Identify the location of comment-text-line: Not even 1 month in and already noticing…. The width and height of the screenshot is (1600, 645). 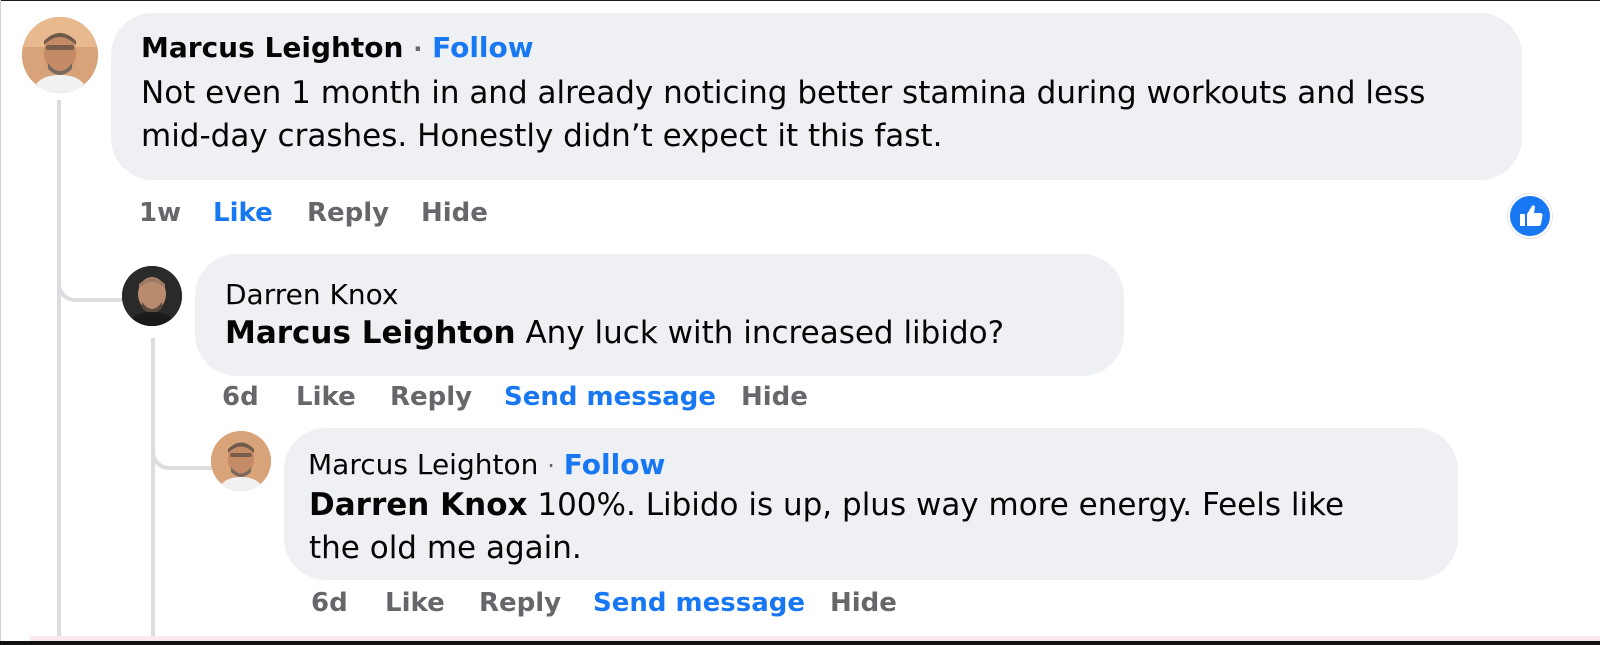
(783, 93).